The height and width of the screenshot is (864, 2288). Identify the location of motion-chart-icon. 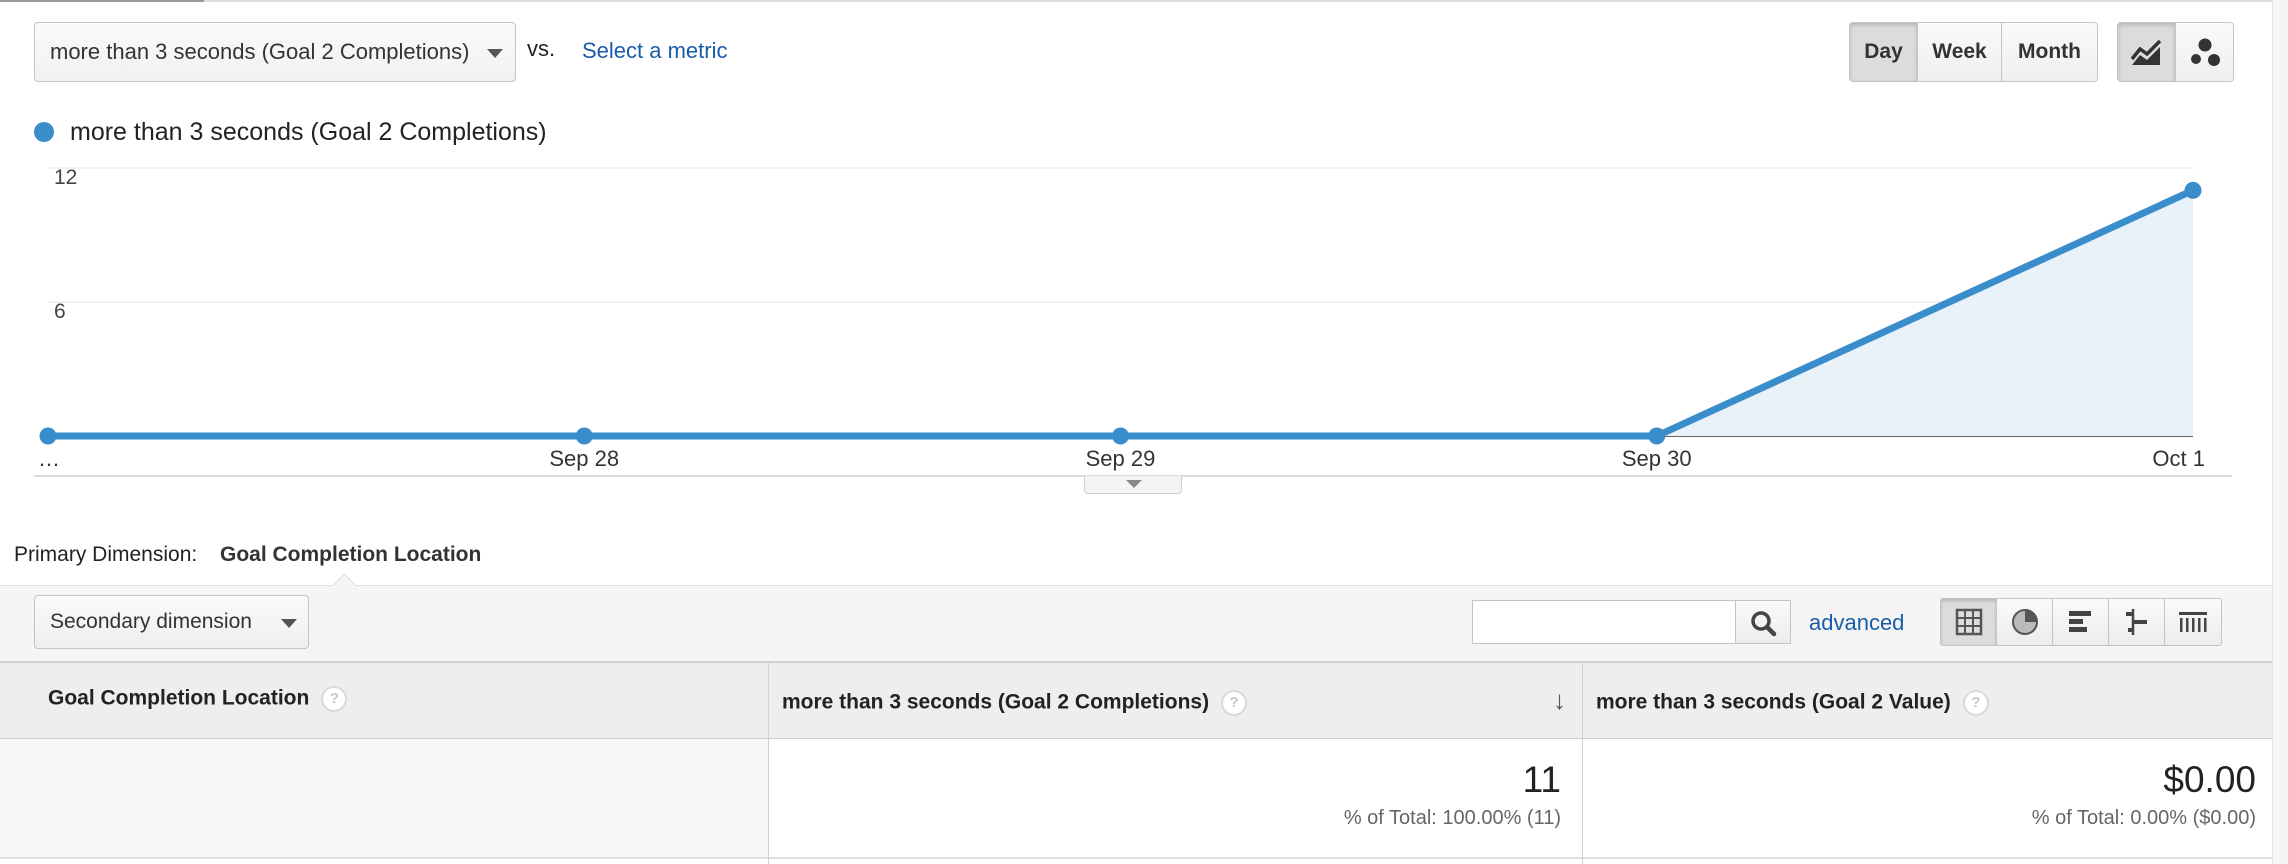
(2205, 52).